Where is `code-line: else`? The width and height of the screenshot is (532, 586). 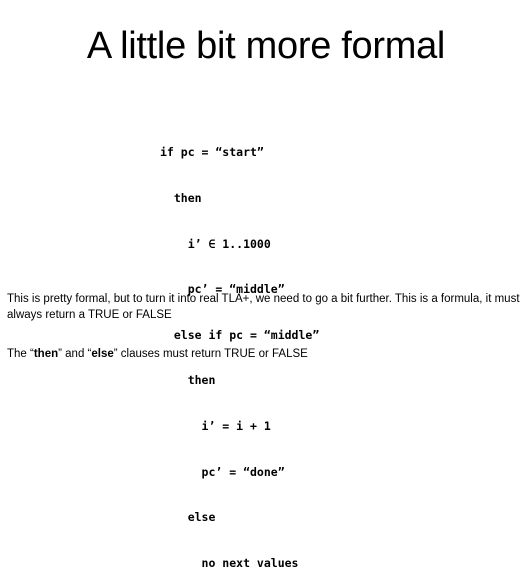
code-line: else is located at coordinates (188, 517).